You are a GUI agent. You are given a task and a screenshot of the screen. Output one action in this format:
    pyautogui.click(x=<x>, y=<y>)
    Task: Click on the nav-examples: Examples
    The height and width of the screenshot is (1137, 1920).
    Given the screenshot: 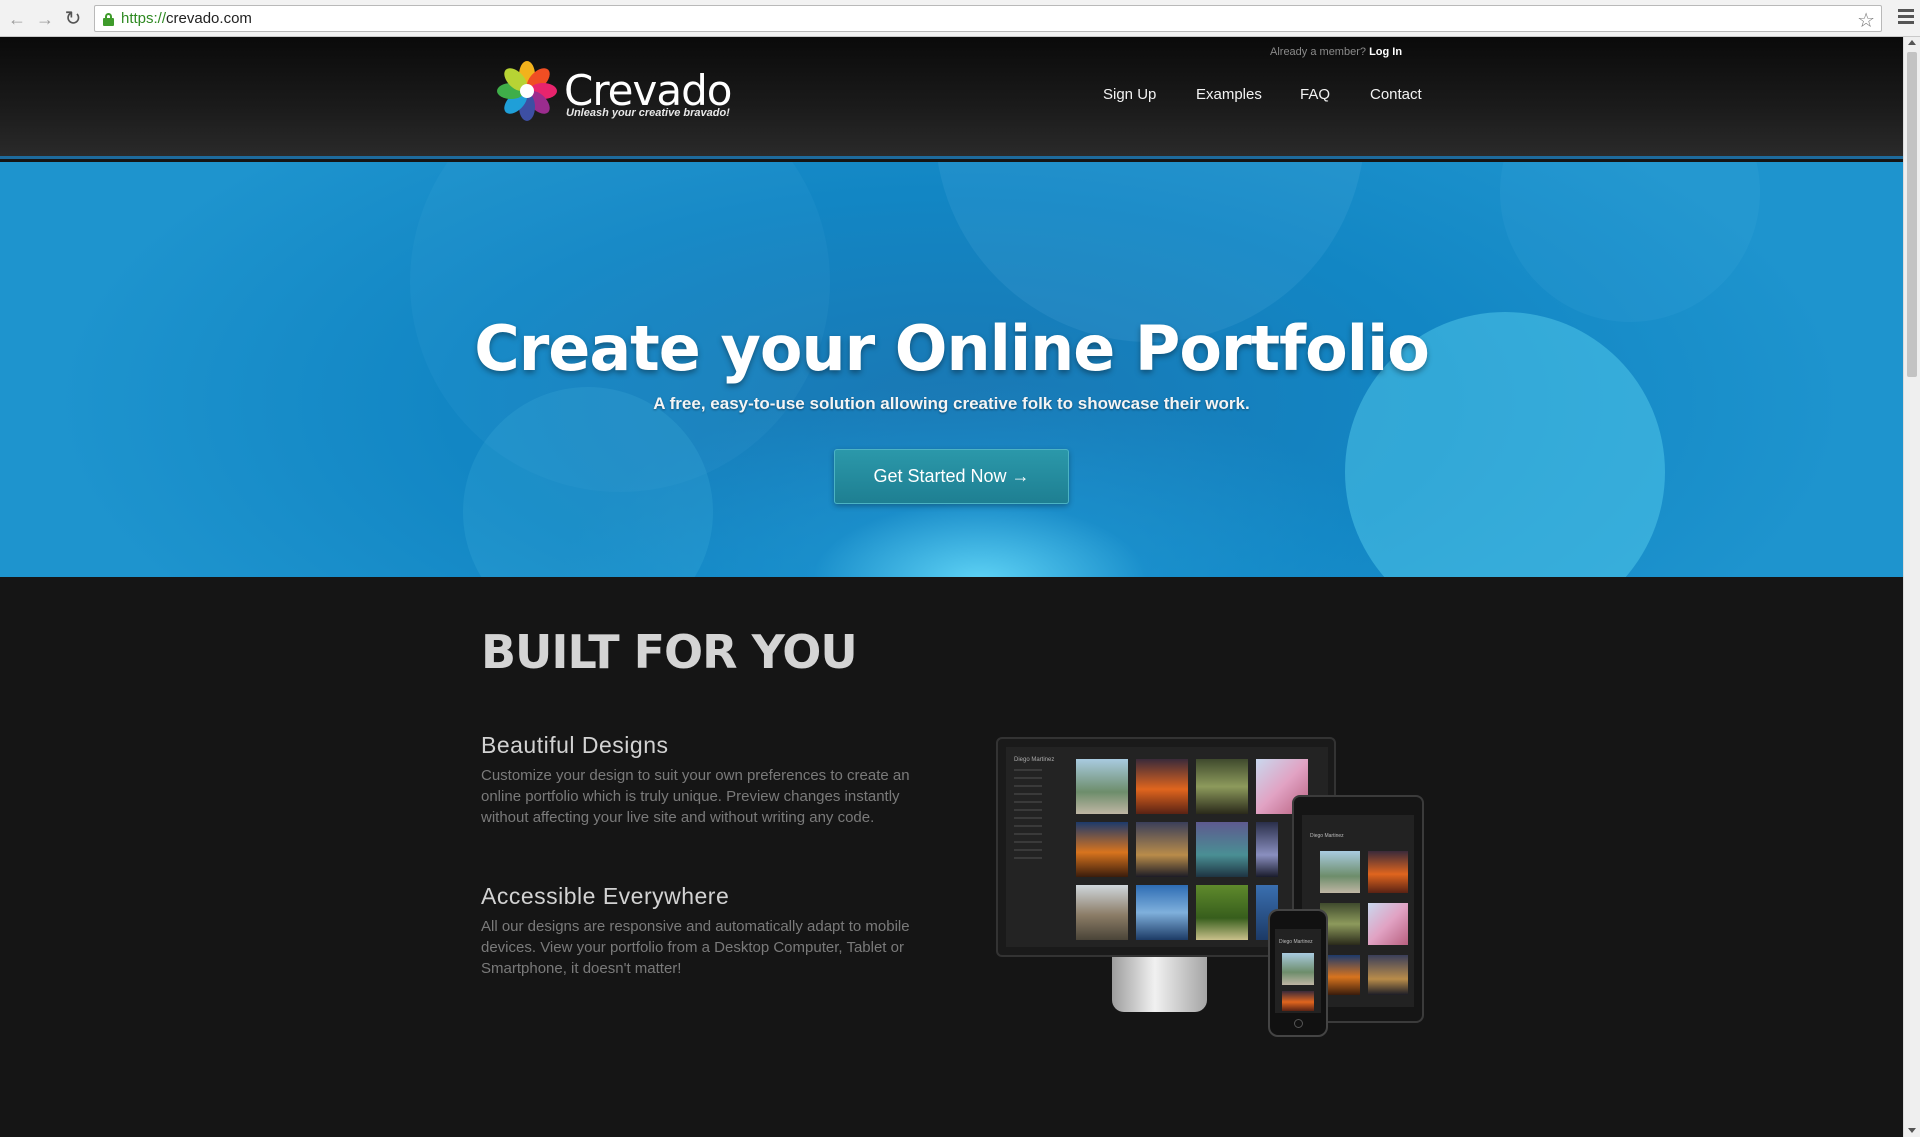 What is the action you would take?
    pyautogui.click(x=1229, y=94)
    